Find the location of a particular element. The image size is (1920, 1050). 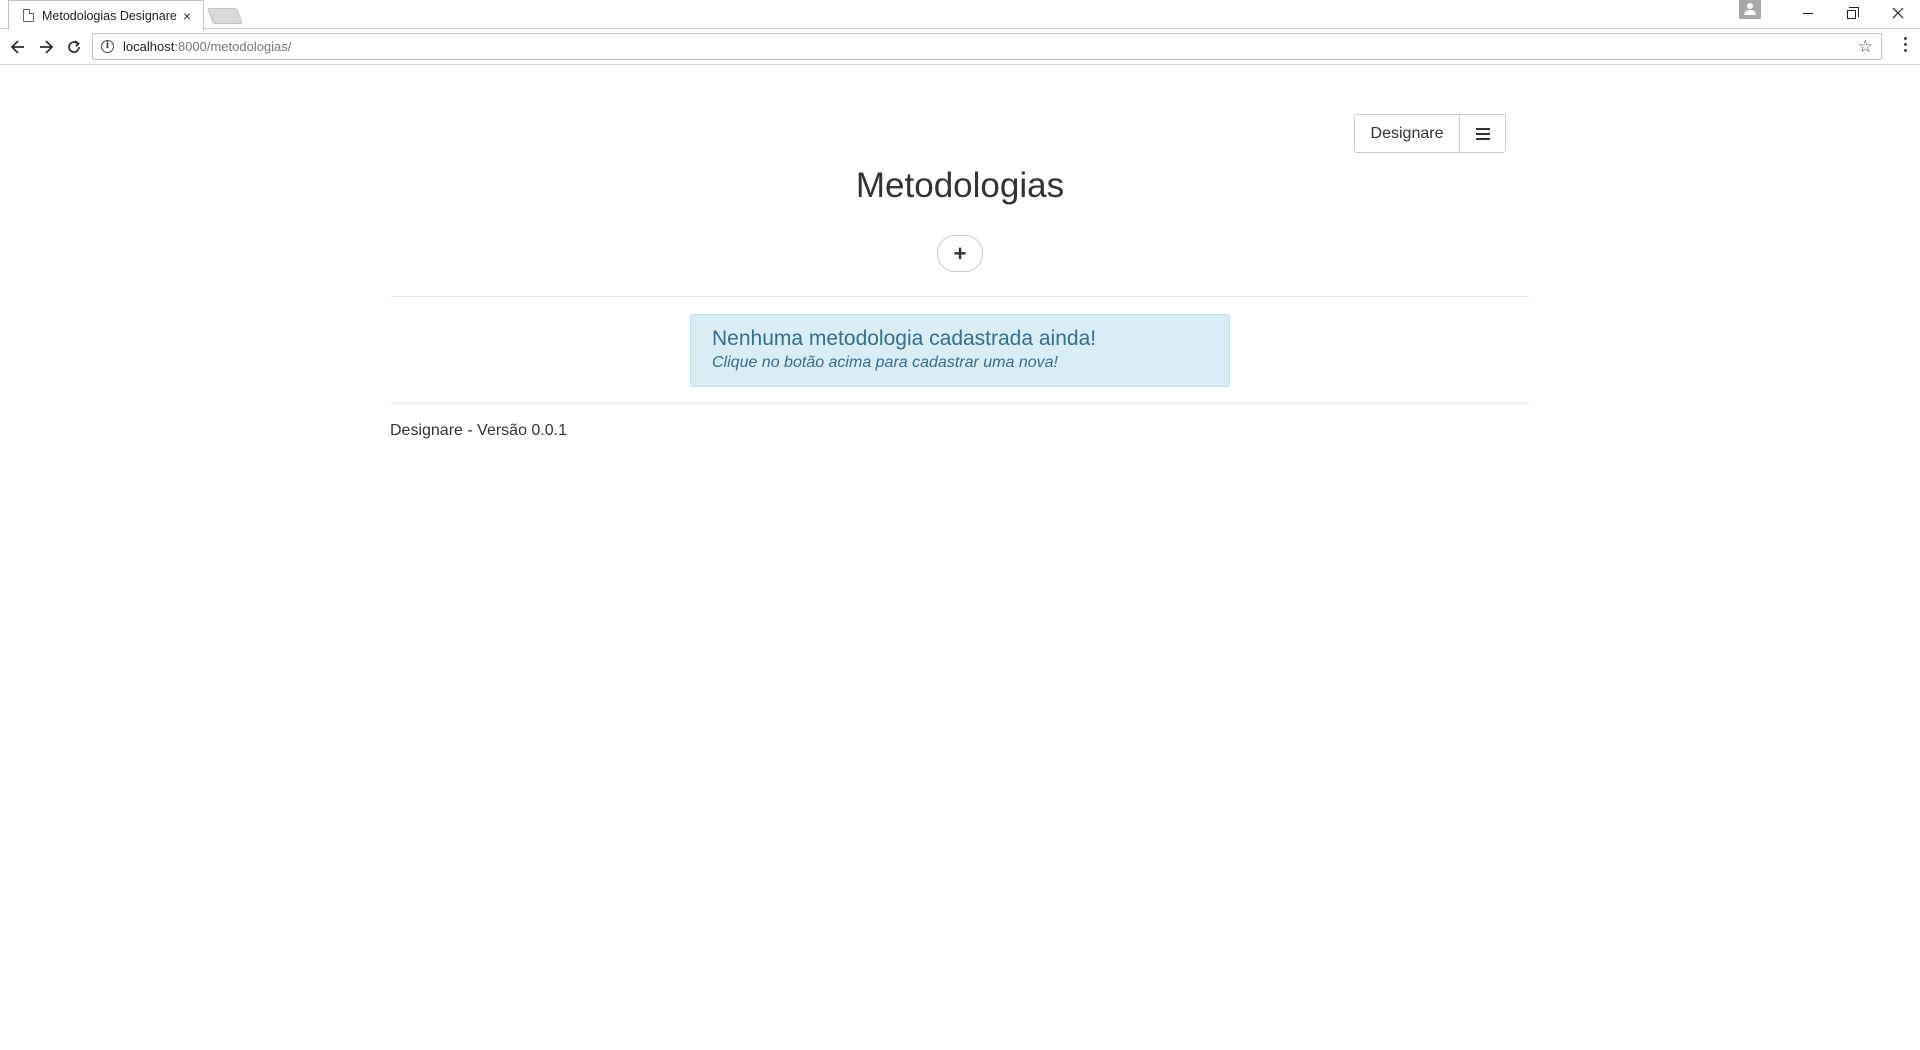

arrow-right-icon is located at coordinates (47, 47).